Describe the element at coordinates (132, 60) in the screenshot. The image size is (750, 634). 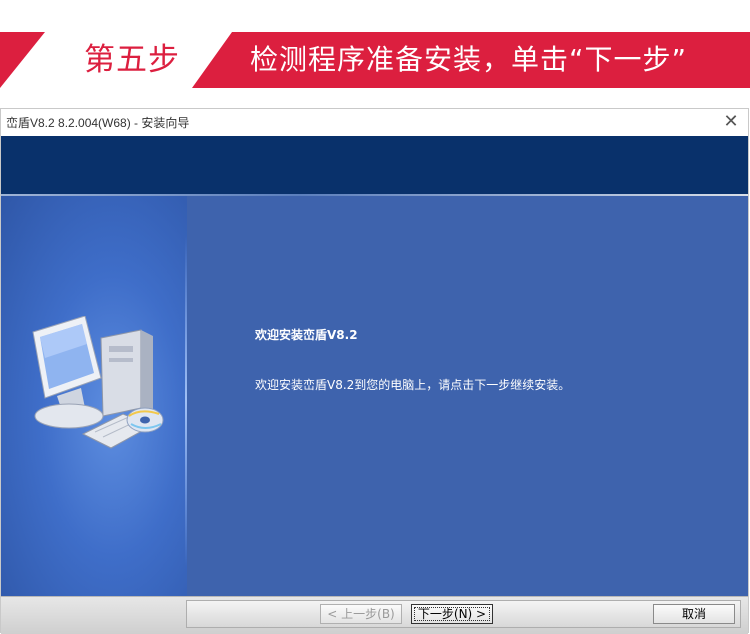
I see `step-label: 第五步` at that location.